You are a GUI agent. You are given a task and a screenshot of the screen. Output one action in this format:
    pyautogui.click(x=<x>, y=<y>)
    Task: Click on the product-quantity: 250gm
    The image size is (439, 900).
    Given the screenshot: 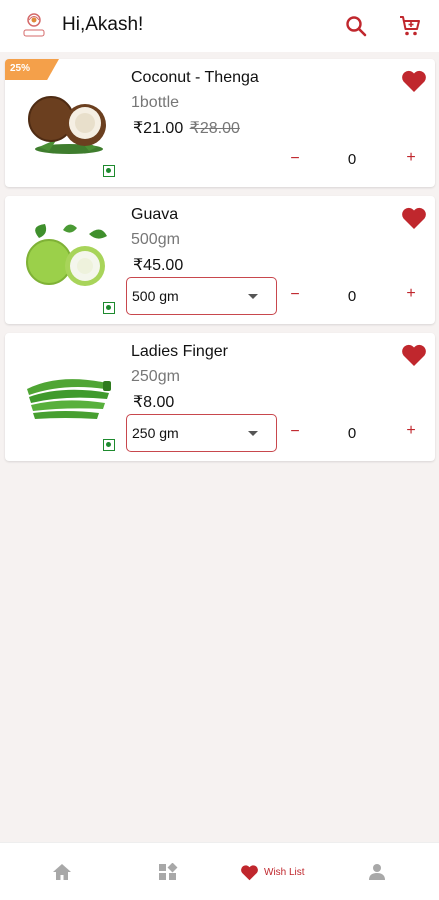 What is the action you would take?
    pyautogui.click(x=155, y=376)
    